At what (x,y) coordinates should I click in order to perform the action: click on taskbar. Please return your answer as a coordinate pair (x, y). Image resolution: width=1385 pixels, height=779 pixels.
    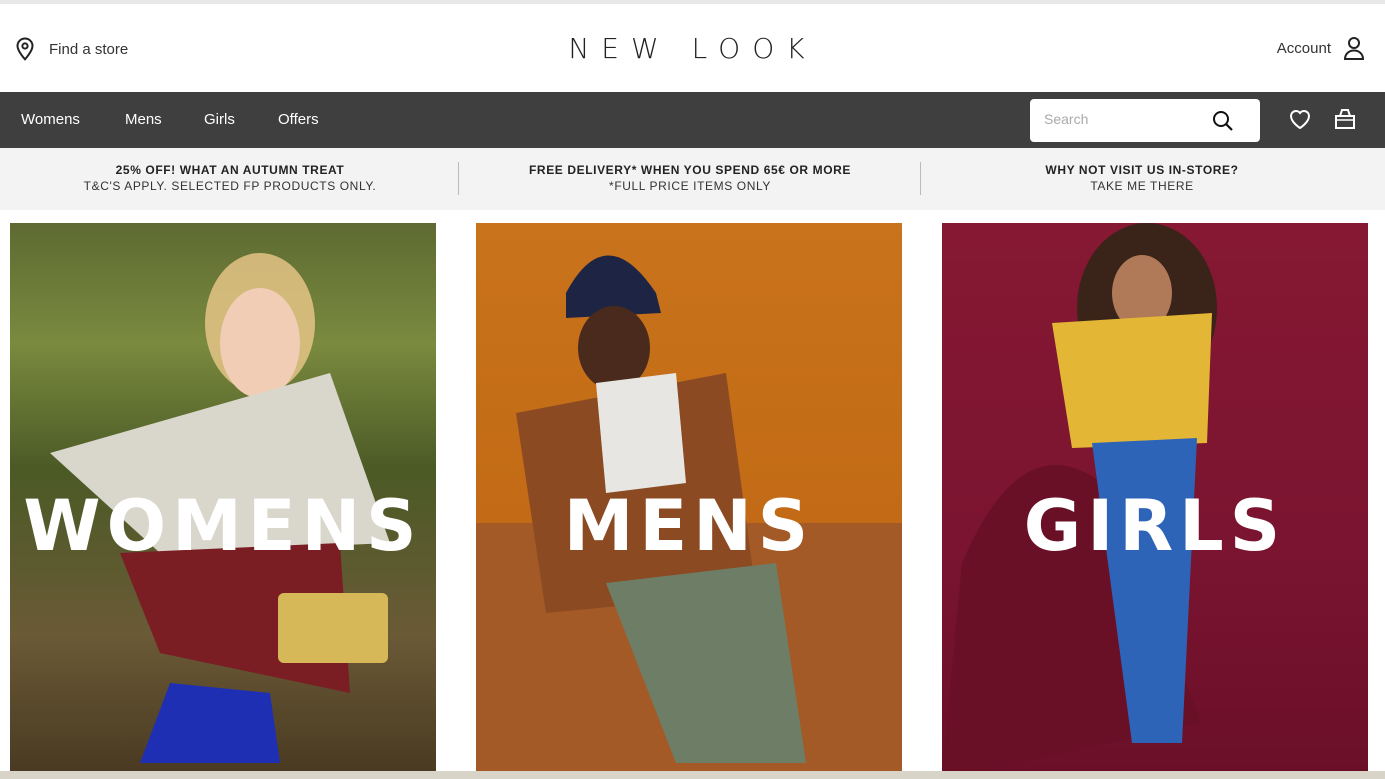
    Looking at the image, I should click on (692, 775).